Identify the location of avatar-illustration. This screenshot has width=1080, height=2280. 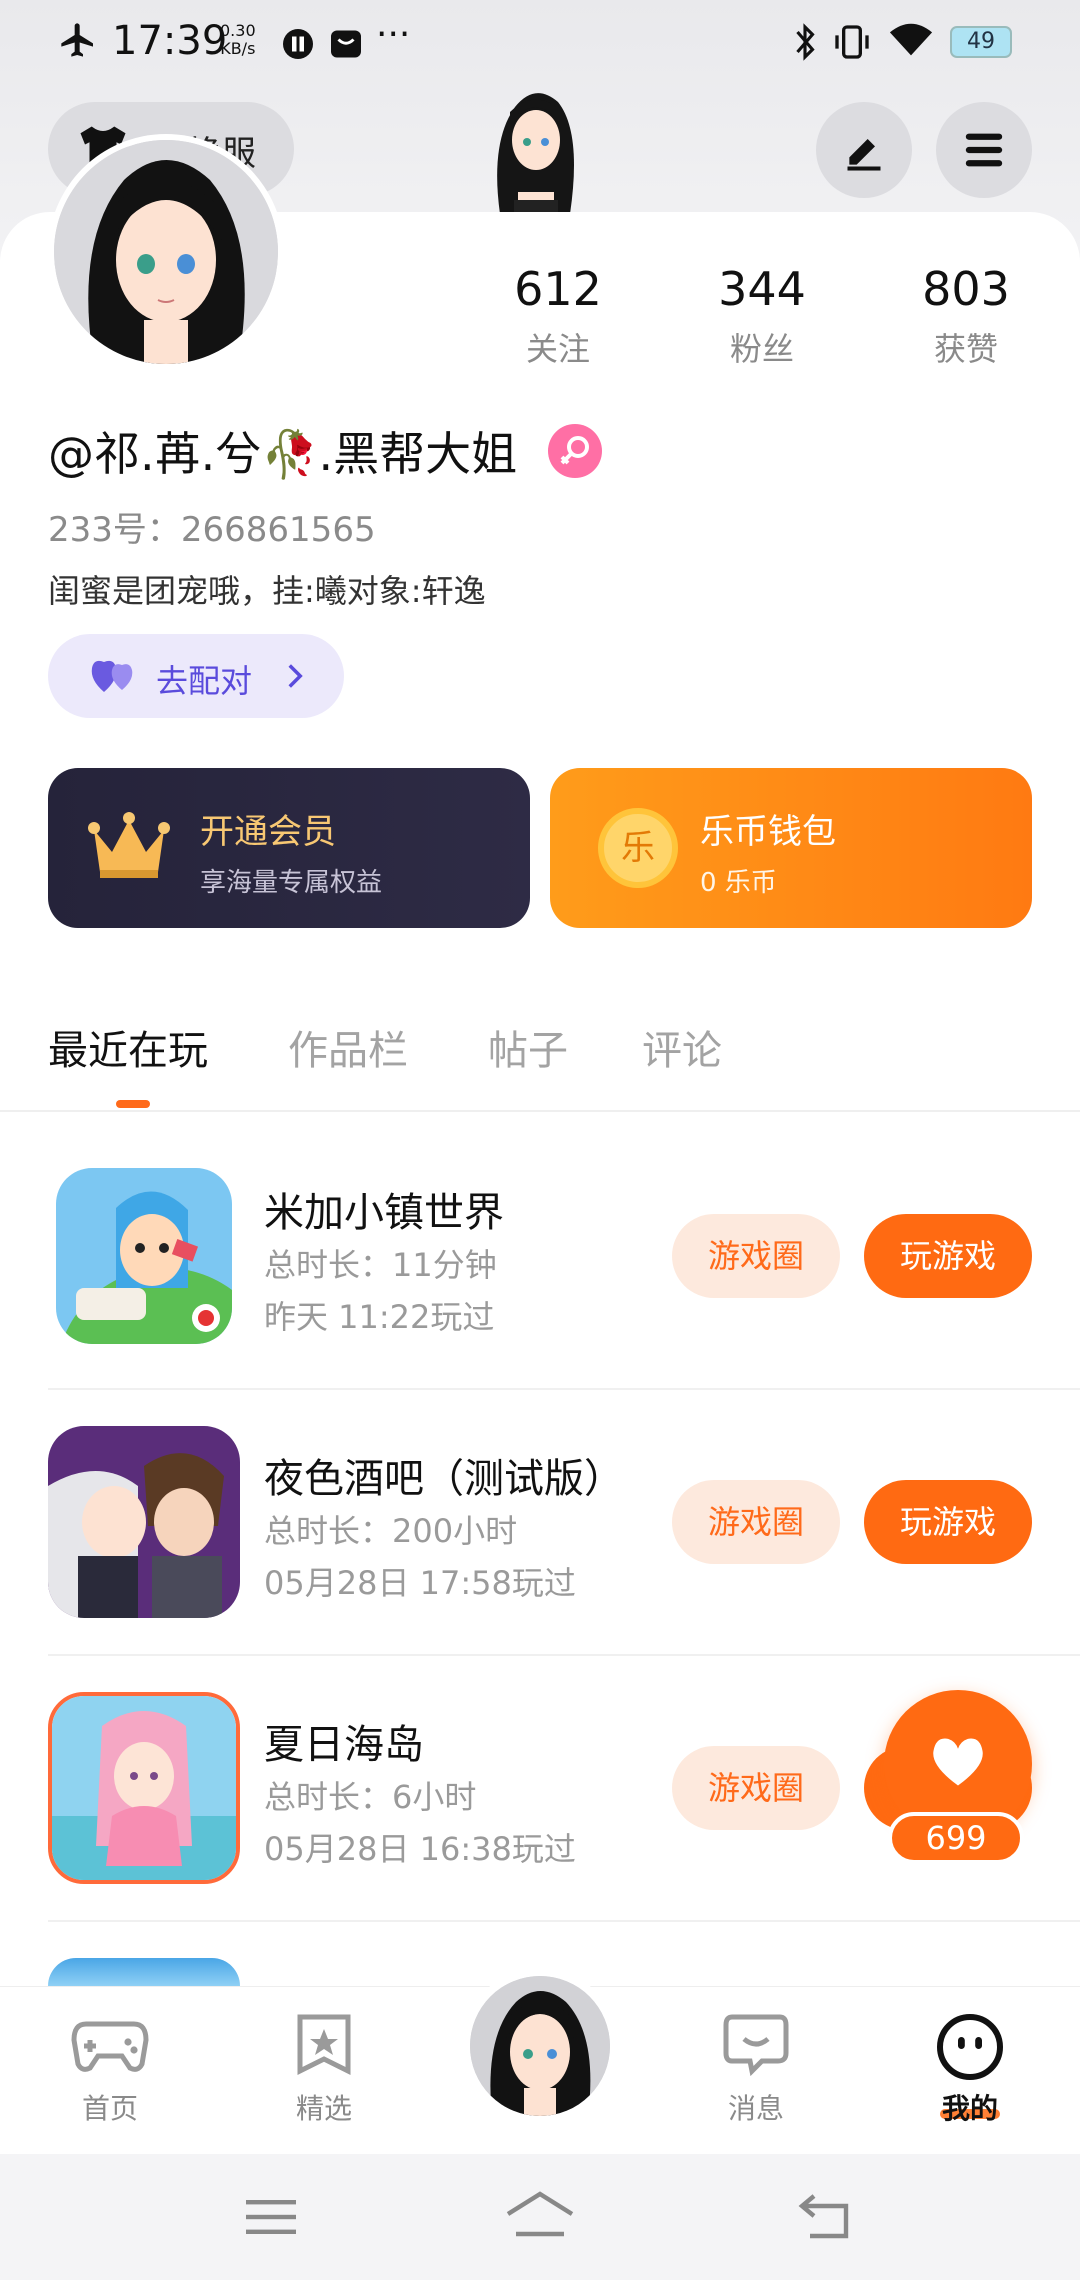
(166, 252).